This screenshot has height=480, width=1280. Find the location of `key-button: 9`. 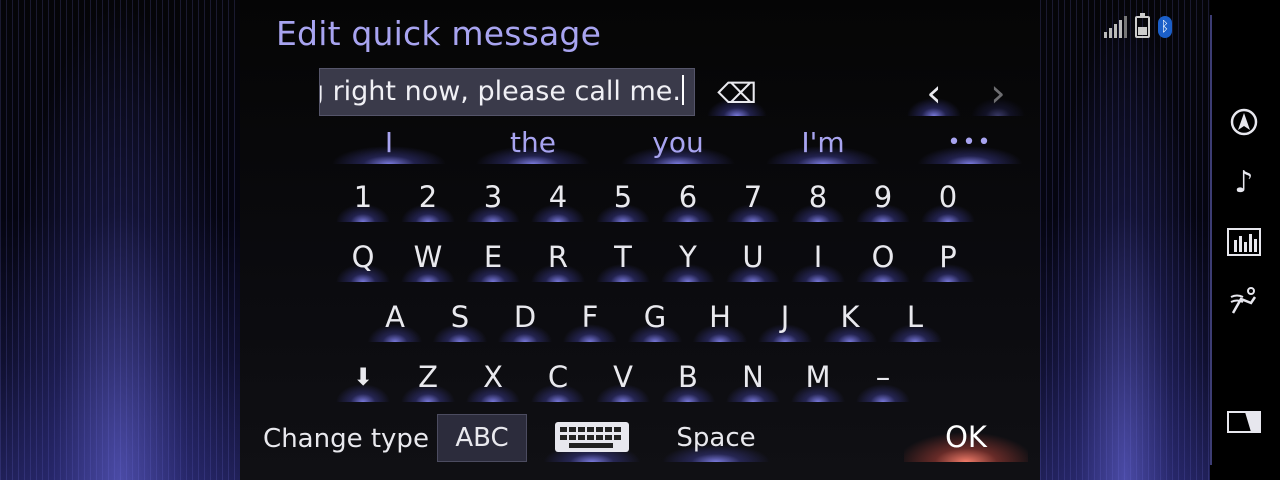

key-button: 9 is located at coordinates (883, 197).